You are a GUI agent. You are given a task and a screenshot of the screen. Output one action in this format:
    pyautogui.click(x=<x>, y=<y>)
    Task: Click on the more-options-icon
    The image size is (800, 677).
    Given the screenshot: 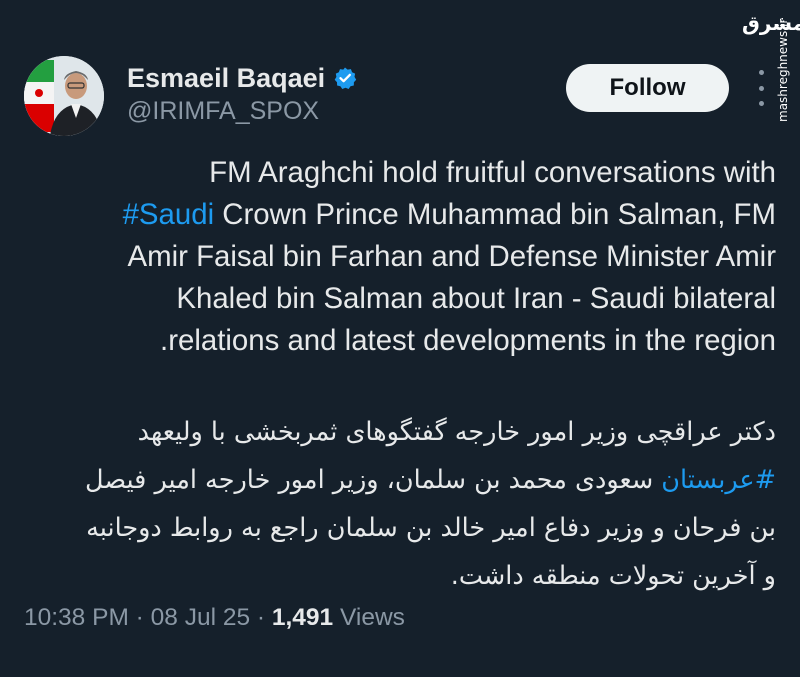 What is the action you would take?
    pyautogui.click(x=761, y=88)
    